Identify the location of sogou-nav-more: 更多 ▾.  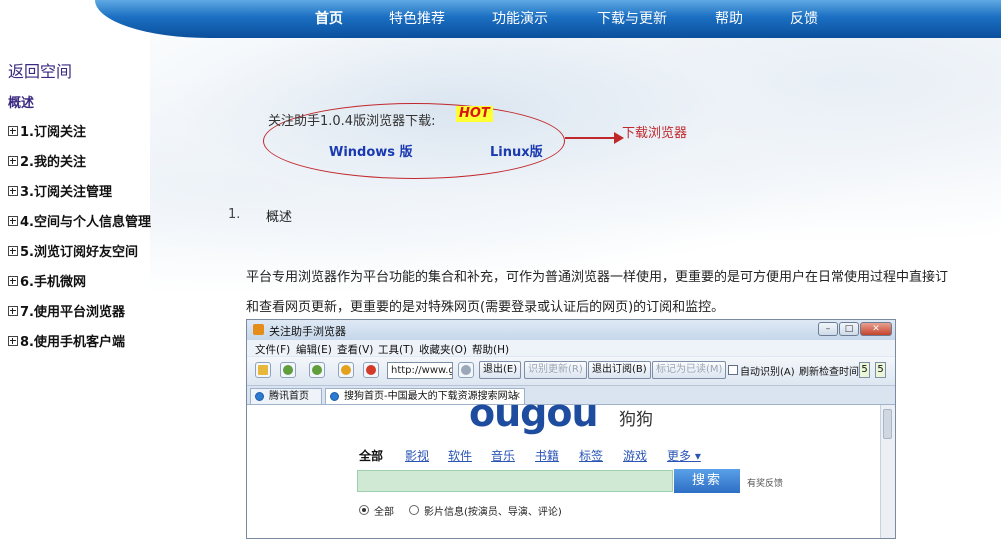
(684, 456).